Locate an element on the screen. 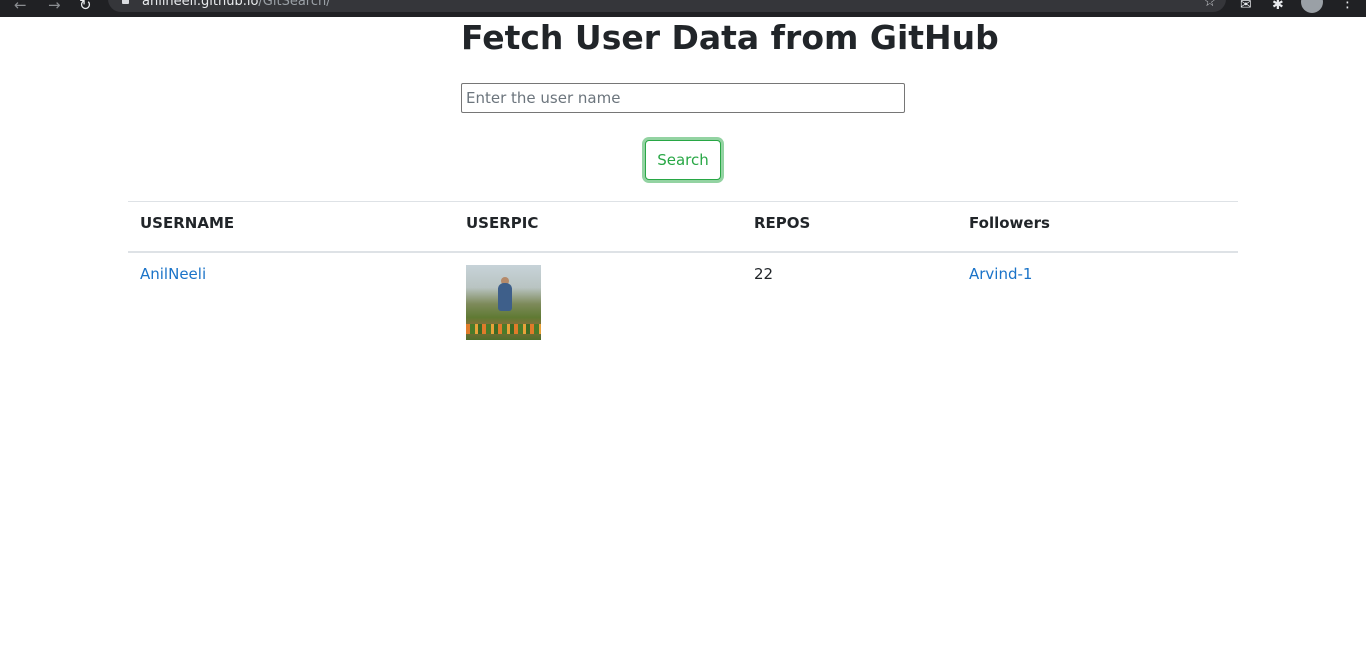 This screenshot has width=1366, height=671. header-followers: Followers is located at coordinates (1097, 227).